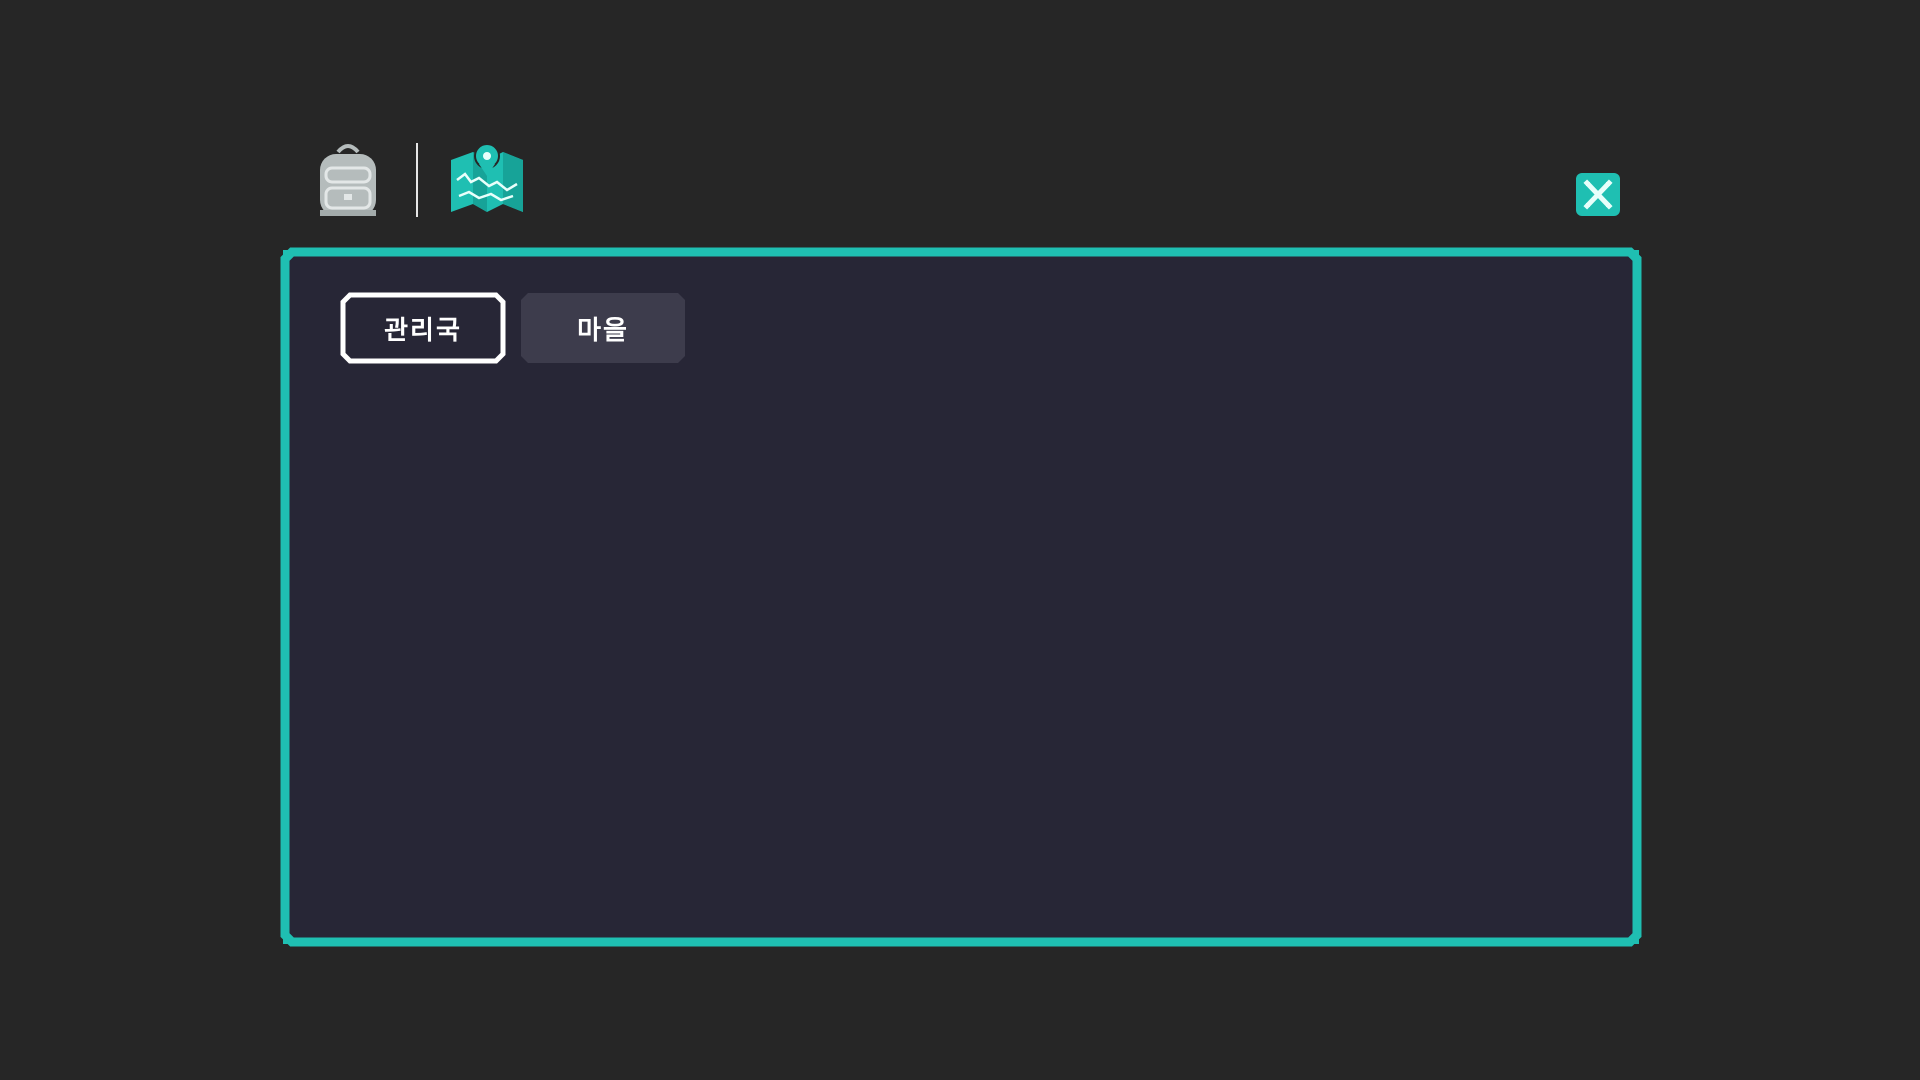 The height and width of the screenshot is (1080, 1920). I want to click on close-icon, so click(1598, 194).